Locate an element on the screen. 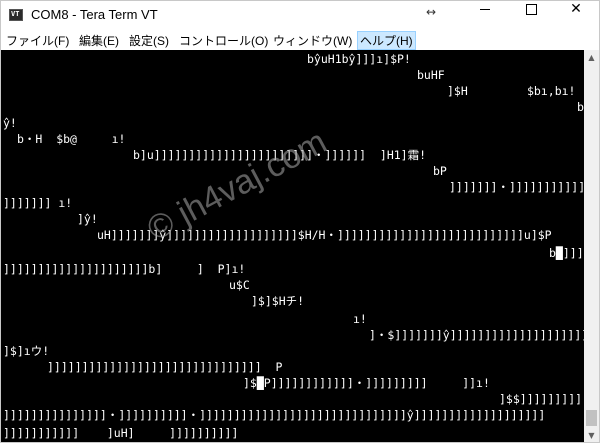  terminal-line: ]$H is located at coordinates (457, 91).